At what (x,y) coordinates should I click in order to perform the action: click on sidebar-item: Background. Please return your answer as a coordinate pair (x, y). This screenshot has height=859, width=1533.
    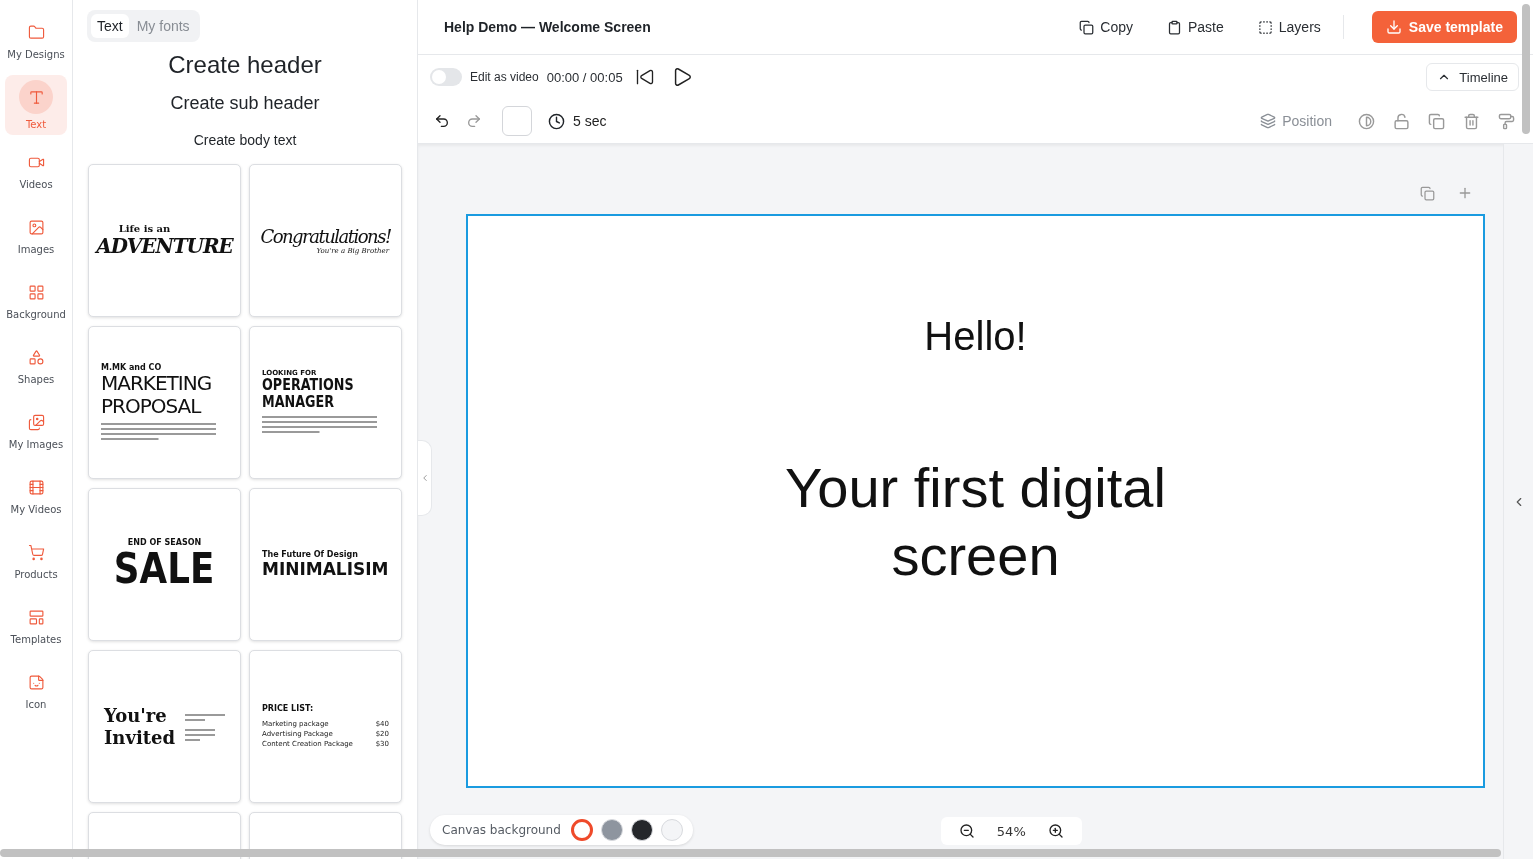
    Looking at the image, I should click on (36, 300).